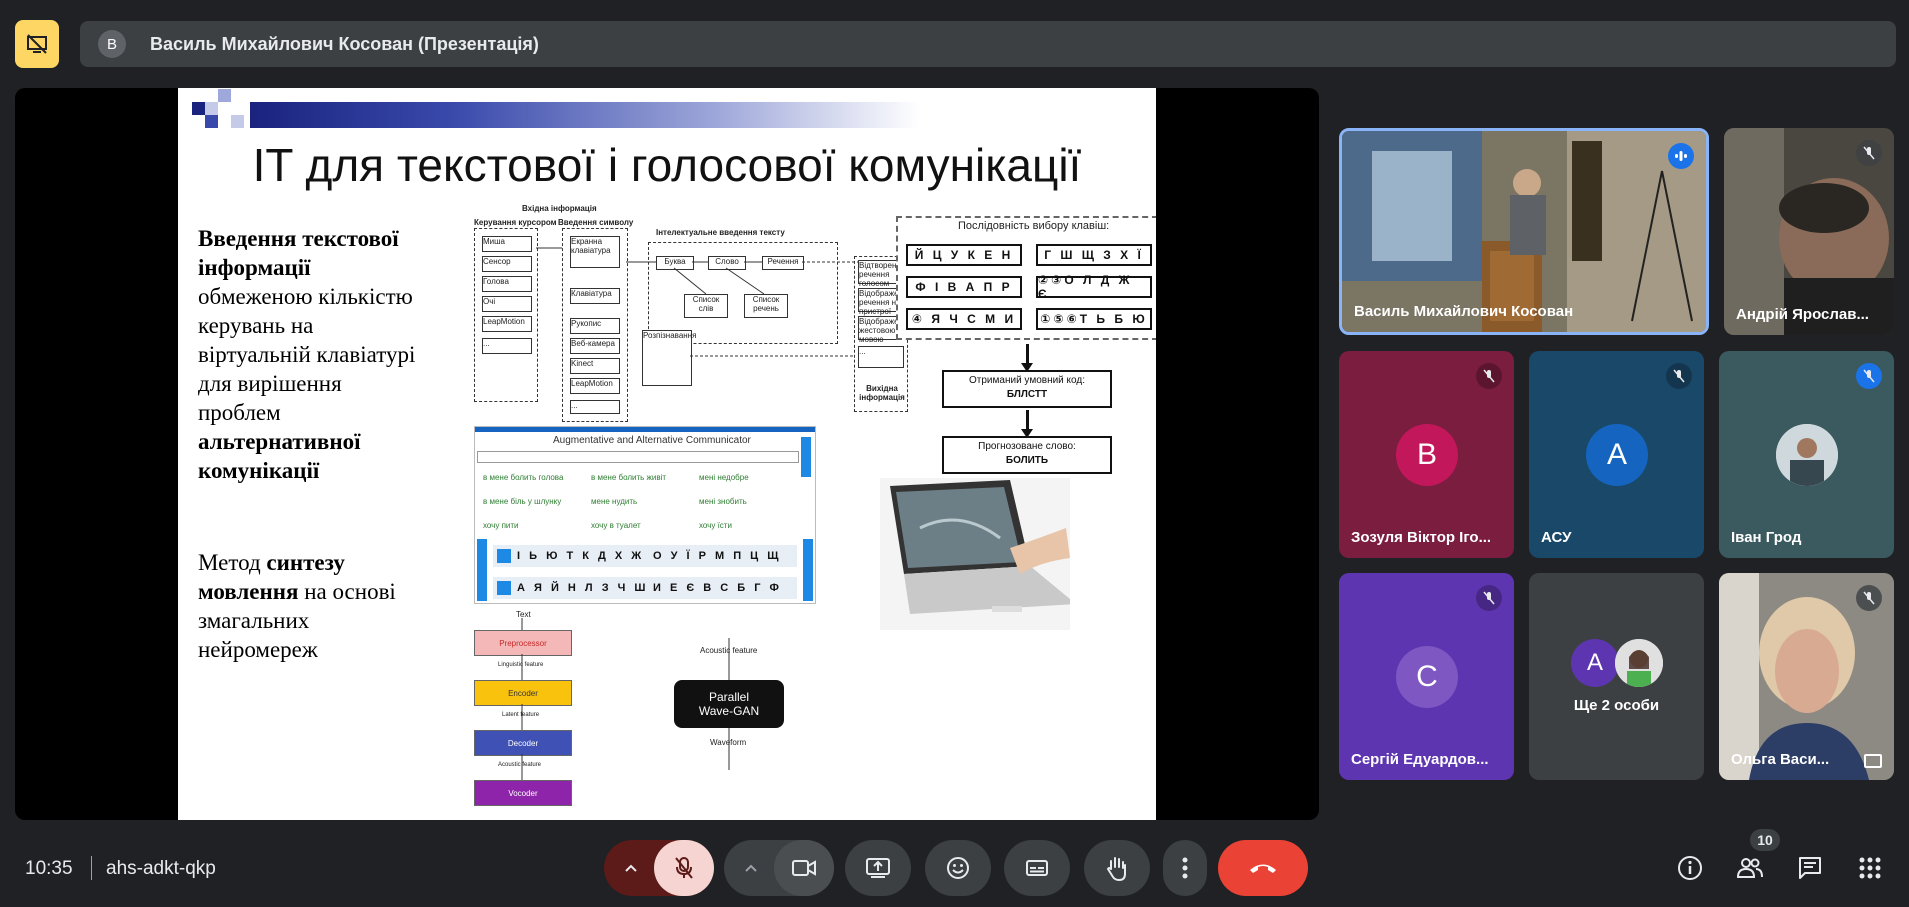  I want to click on reactions-button, so click(958, 868).